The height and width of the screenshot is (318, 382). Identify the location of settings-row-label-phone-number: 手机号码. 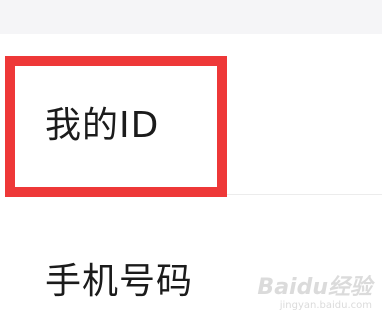
(119, 281).